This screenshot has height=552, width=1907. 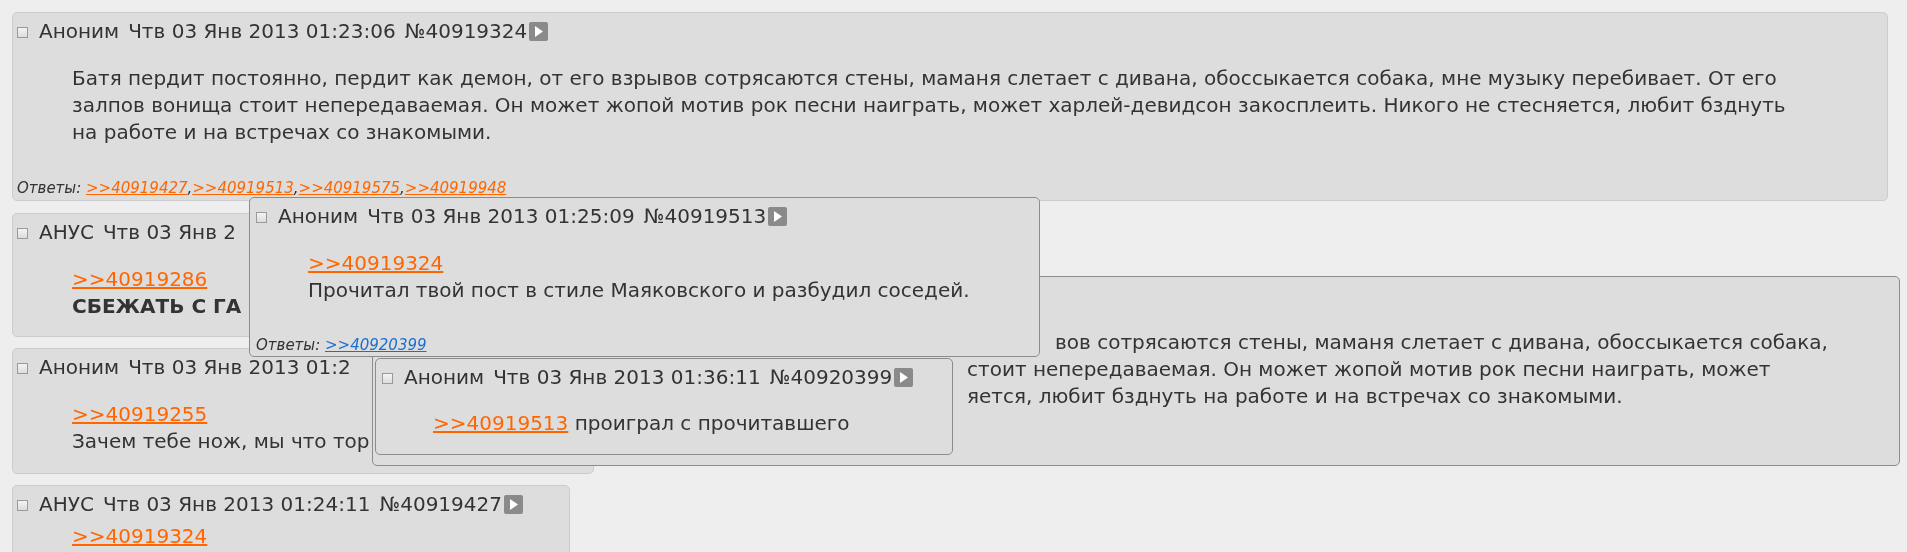 What do you see at coordinates (627, 377) in the screenshot?
I see `post-date: Чтв 03 Янв 2013 01:36:11` at bounding box center [627, 377].